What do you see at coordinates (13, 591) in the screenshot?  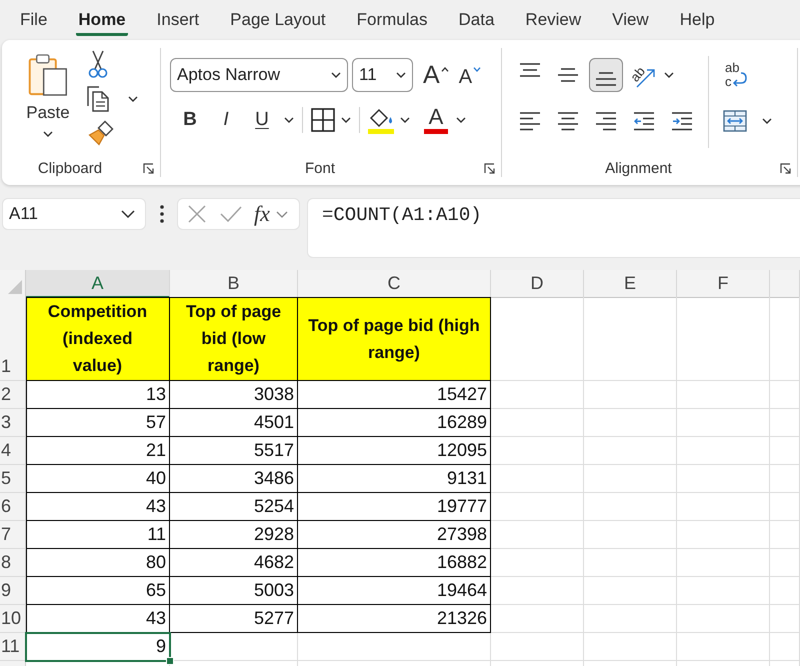 I see `row-header: 9` at bounding box center [13, 591].